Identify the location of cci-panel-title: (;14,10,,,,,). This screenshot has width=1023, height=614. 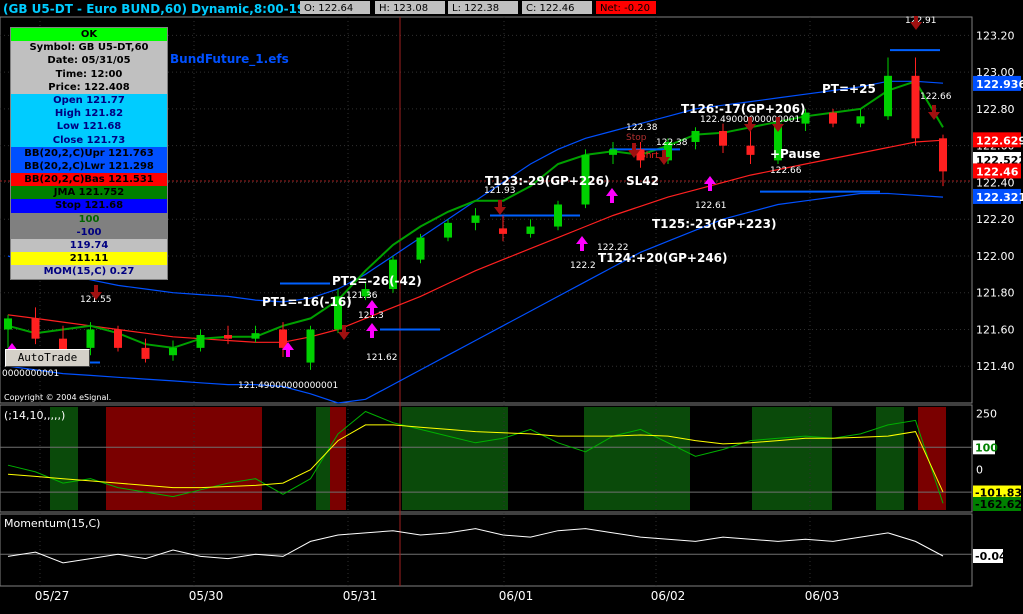
(34, 415).